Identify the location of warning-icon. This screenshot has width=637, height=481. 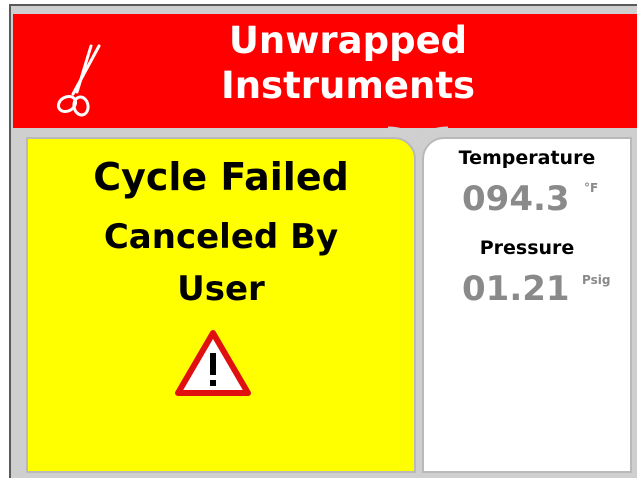
(213, 363).